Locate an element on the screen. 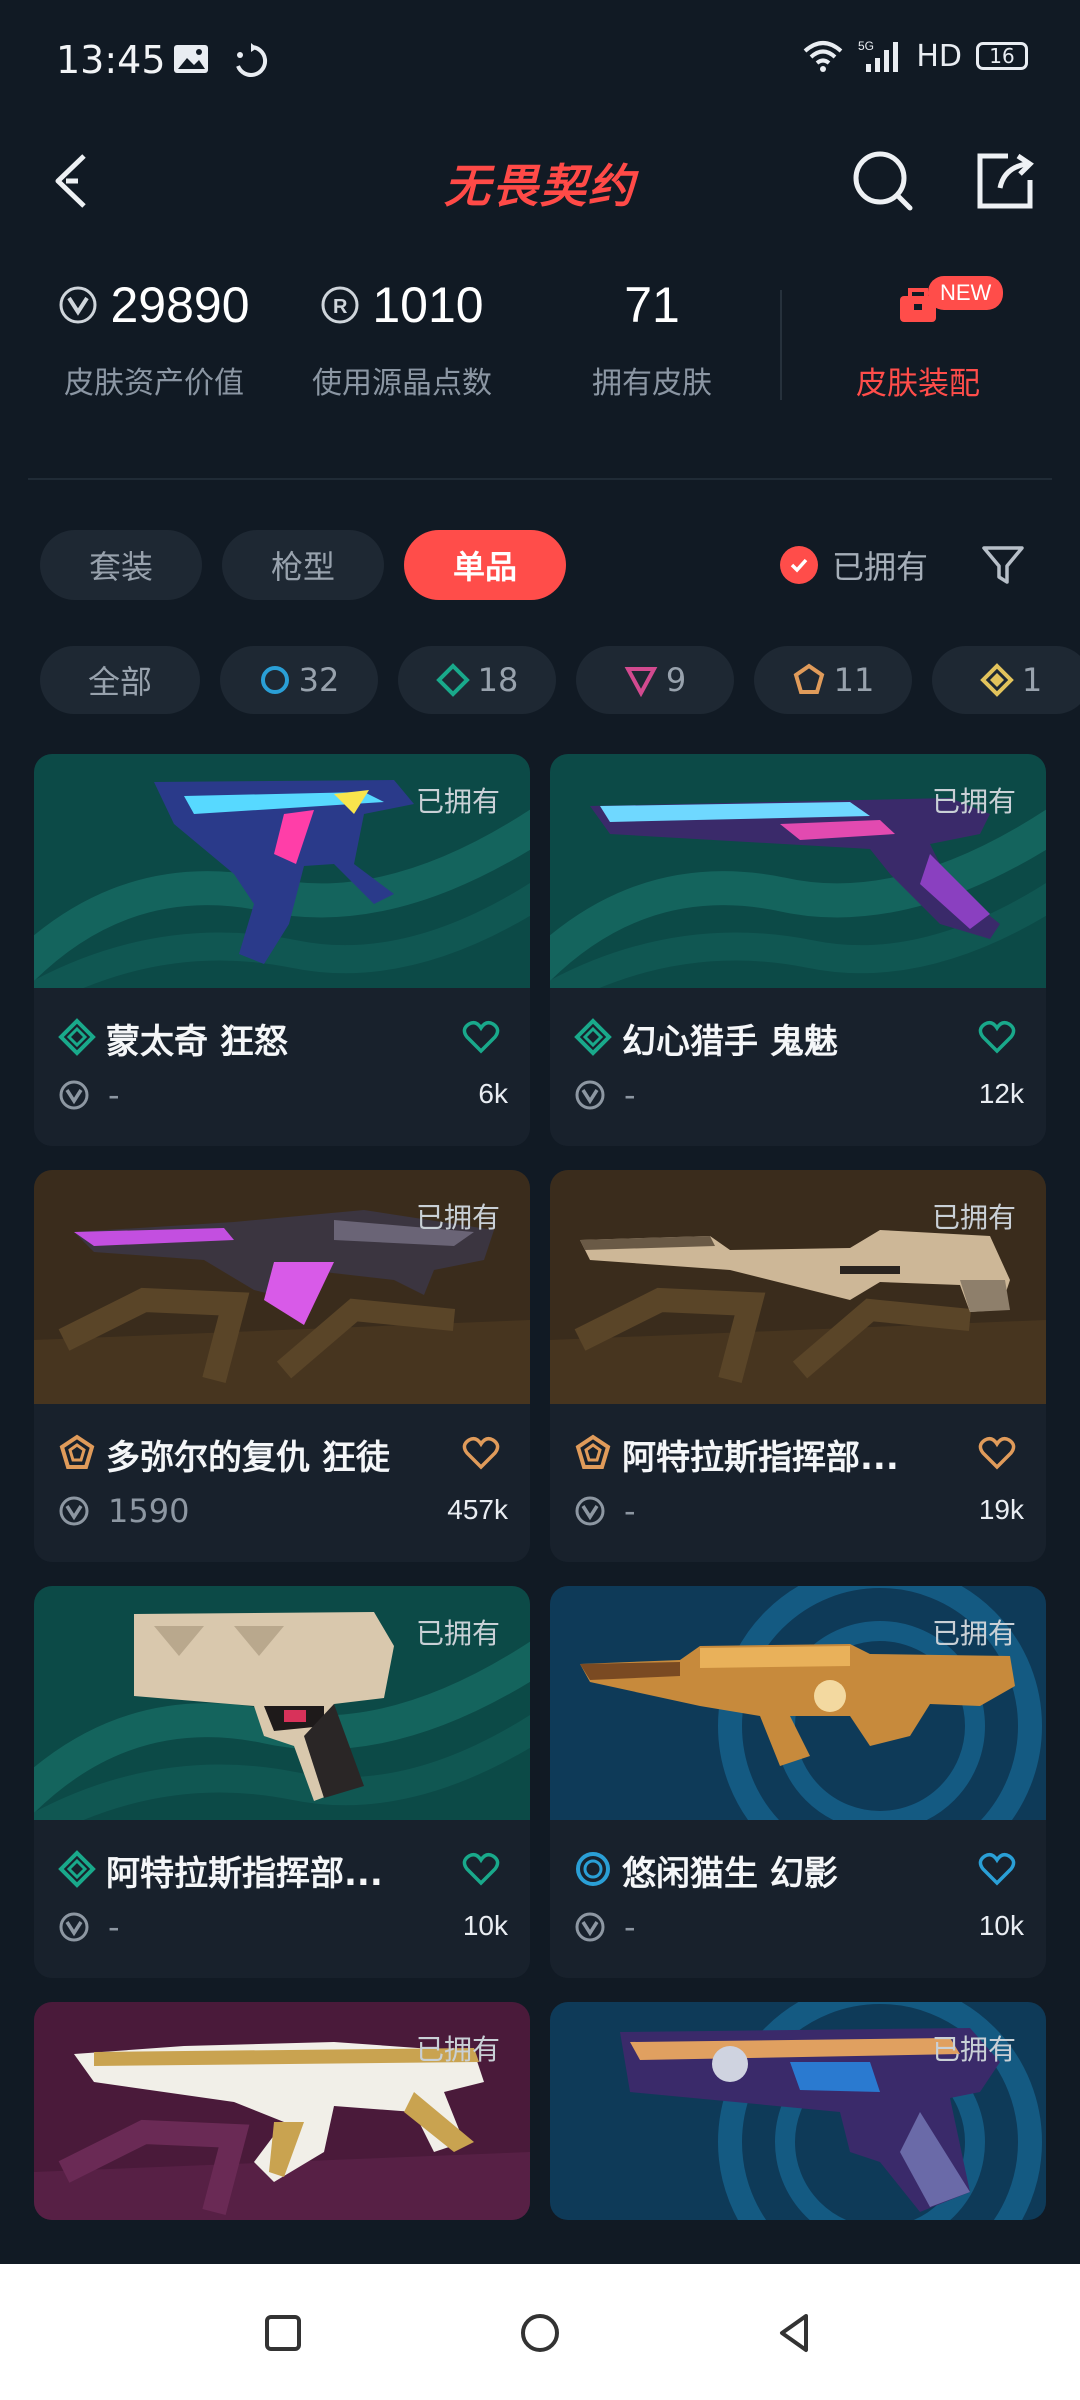  select-tier-icon is located at coordinates (593, 1869).